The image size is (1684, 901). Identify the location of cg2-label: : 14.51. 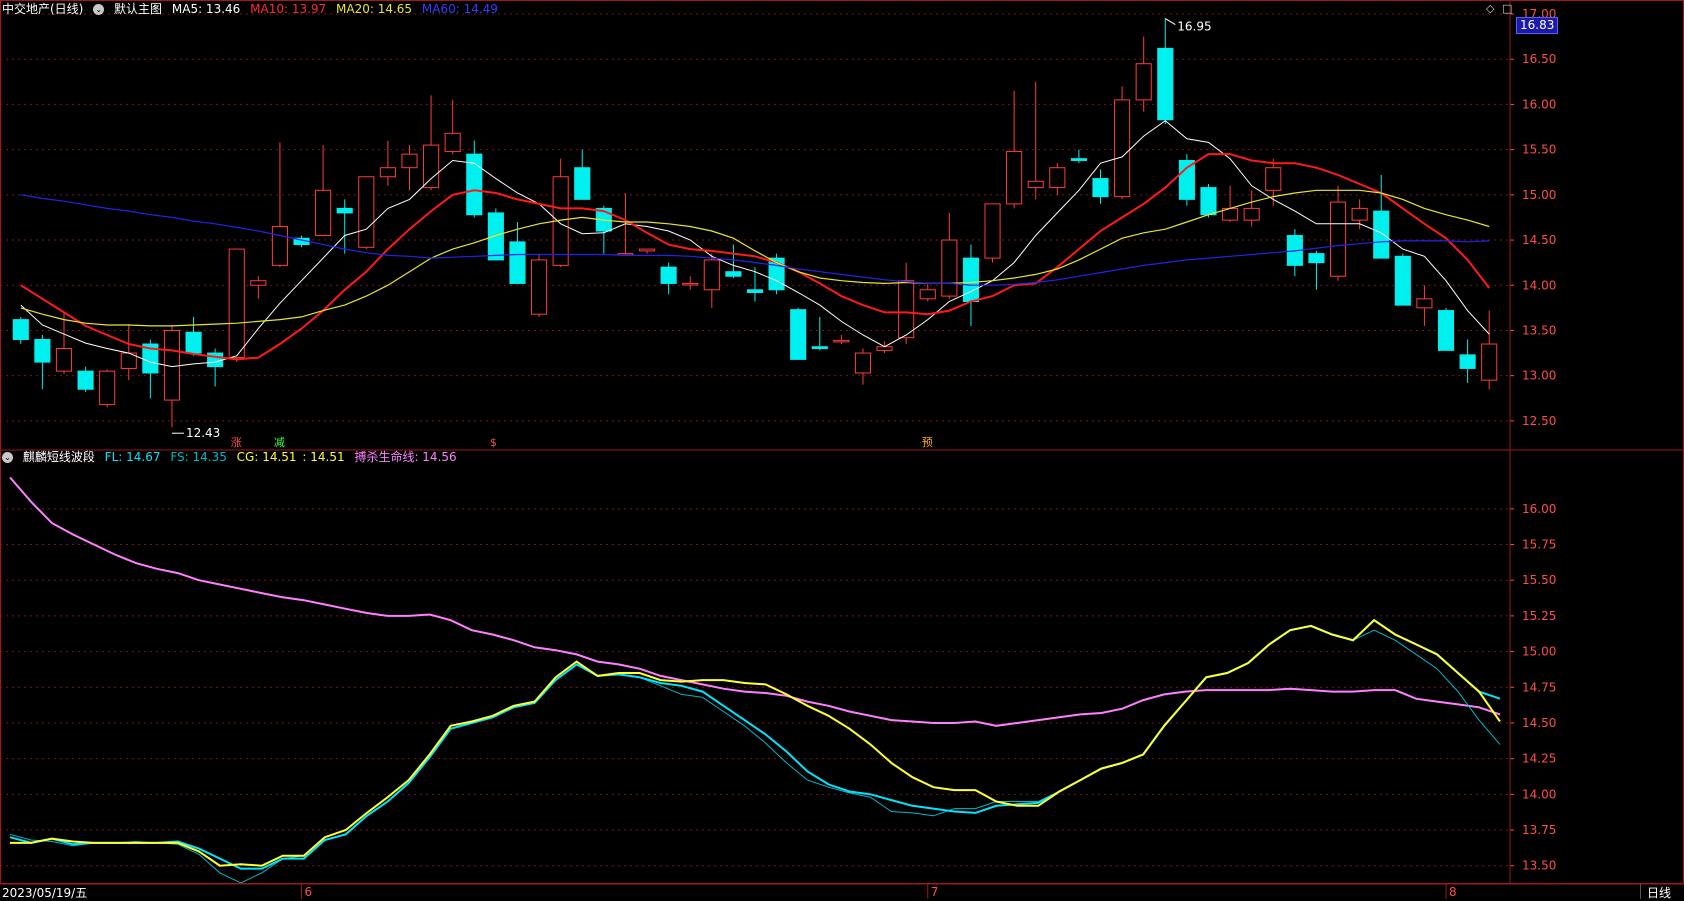
(323, 457).